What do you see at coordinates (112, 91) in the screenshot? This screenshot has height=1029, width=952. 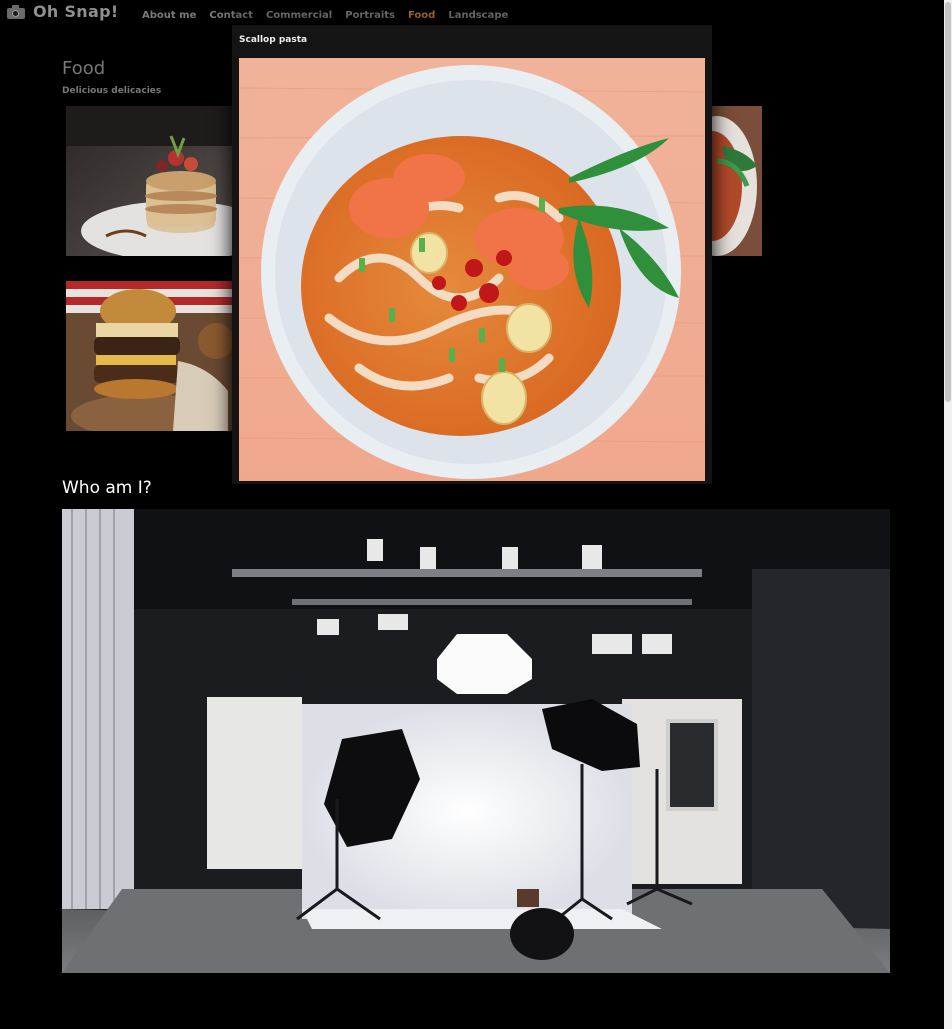 I see `section-subtitle: Delicious delicacies` at bounding box center [112, 91].